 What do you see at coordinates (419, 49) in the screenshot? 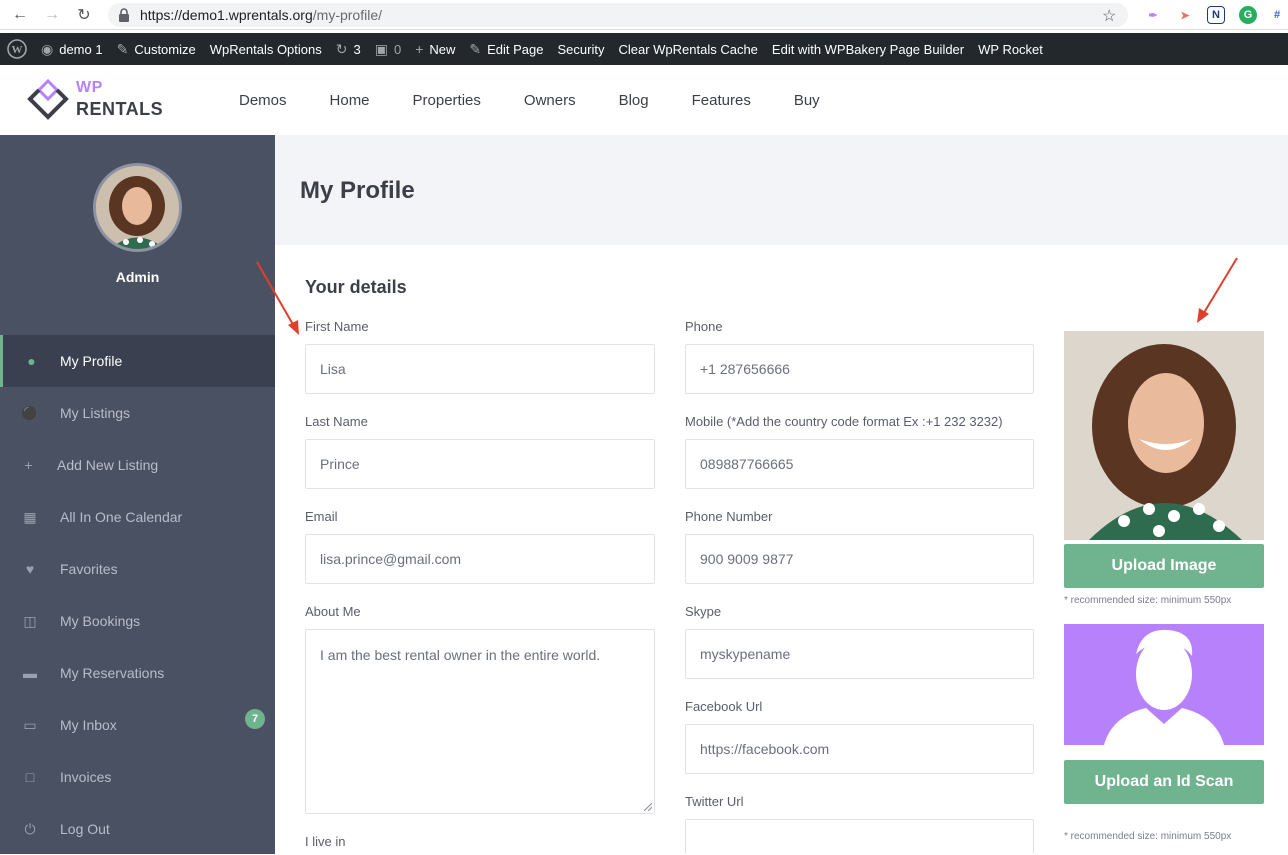
I see `plus-icon: +` at bounding box center [419, 49].